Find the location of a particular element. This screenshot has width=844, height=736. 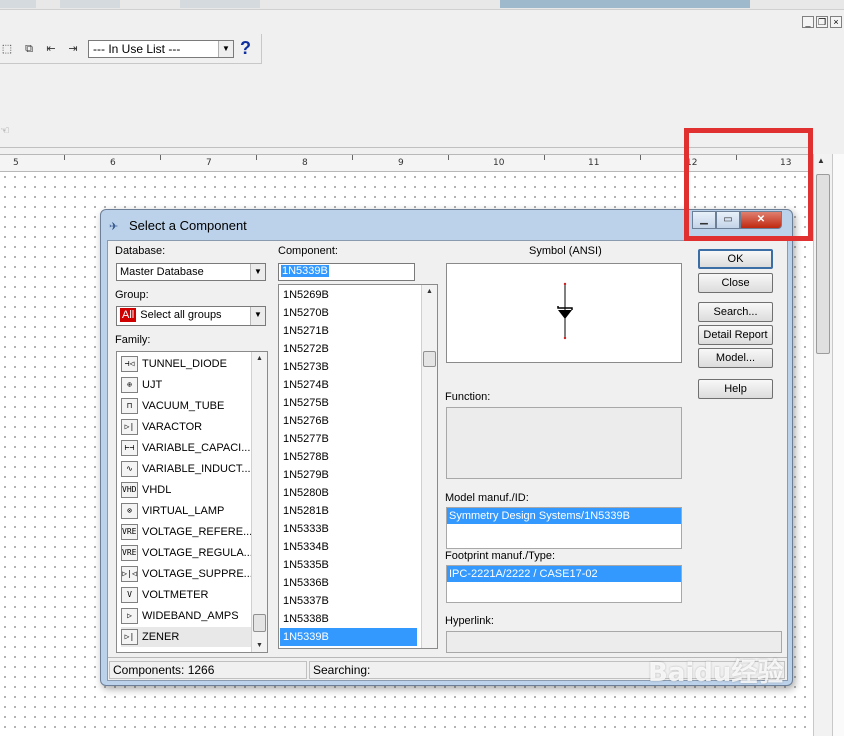

ok-button: OK is located at coordinates (735, 259).